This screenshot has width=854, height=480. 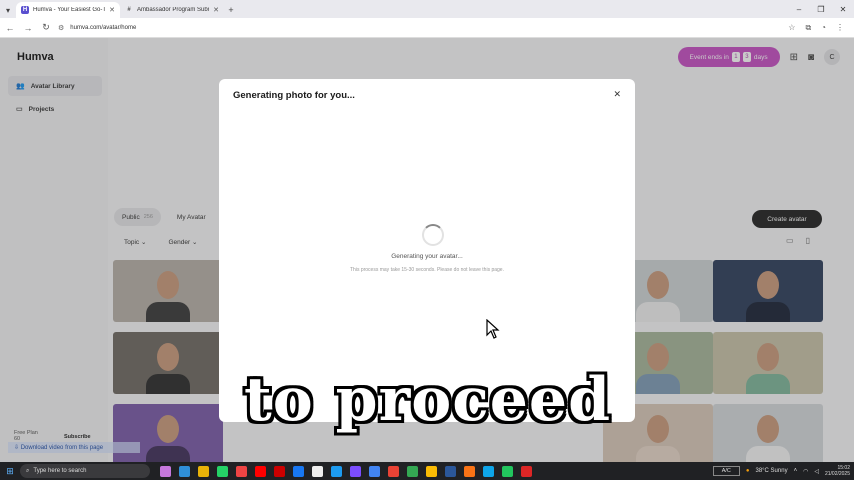 I want to click on url-text: humva.com/avatar/home, so click(x=103, y=27).